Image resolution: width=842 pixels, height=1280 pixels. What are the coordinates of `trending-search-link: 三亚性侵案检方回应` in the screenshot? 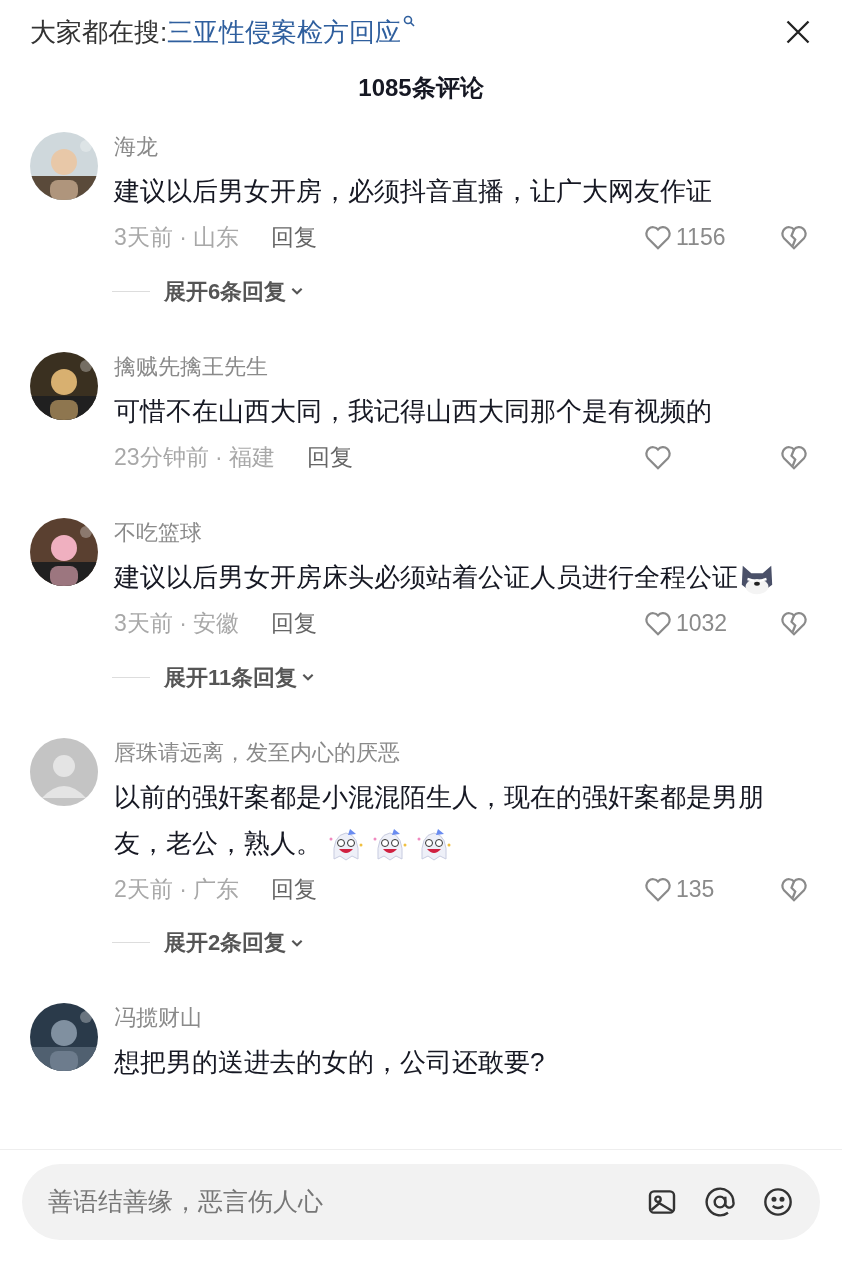 It's located at (291, 32).